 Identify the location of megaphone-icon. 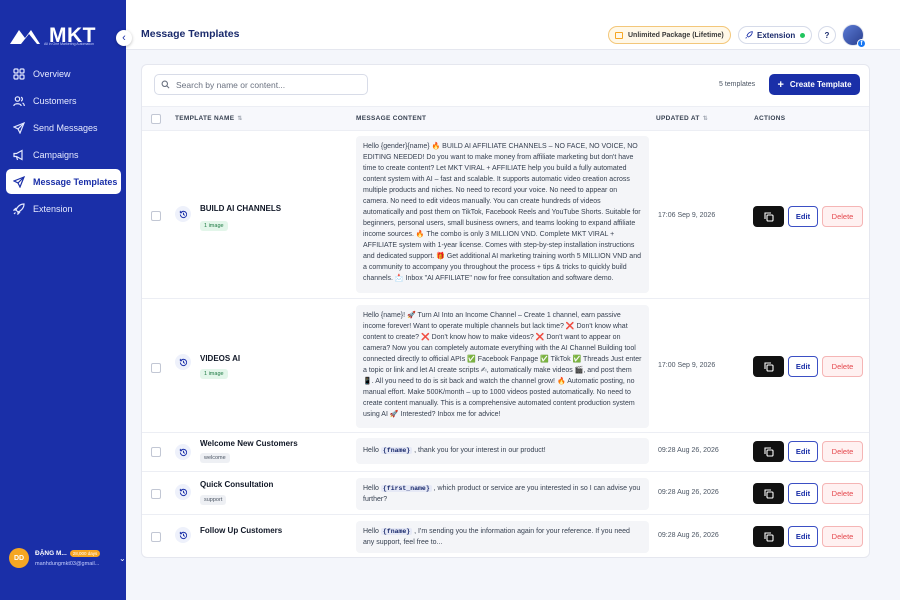
(18, 154).